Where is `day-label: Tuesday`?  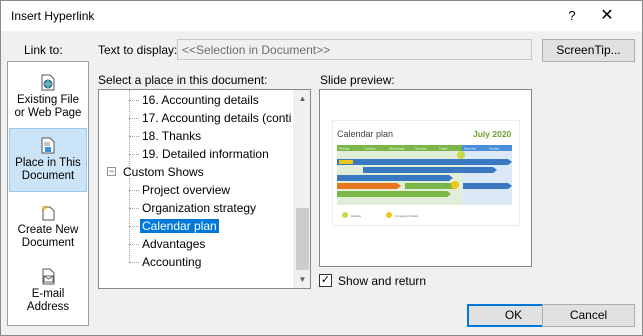
day-label: Tuesday is located at coordinates (370, 149).